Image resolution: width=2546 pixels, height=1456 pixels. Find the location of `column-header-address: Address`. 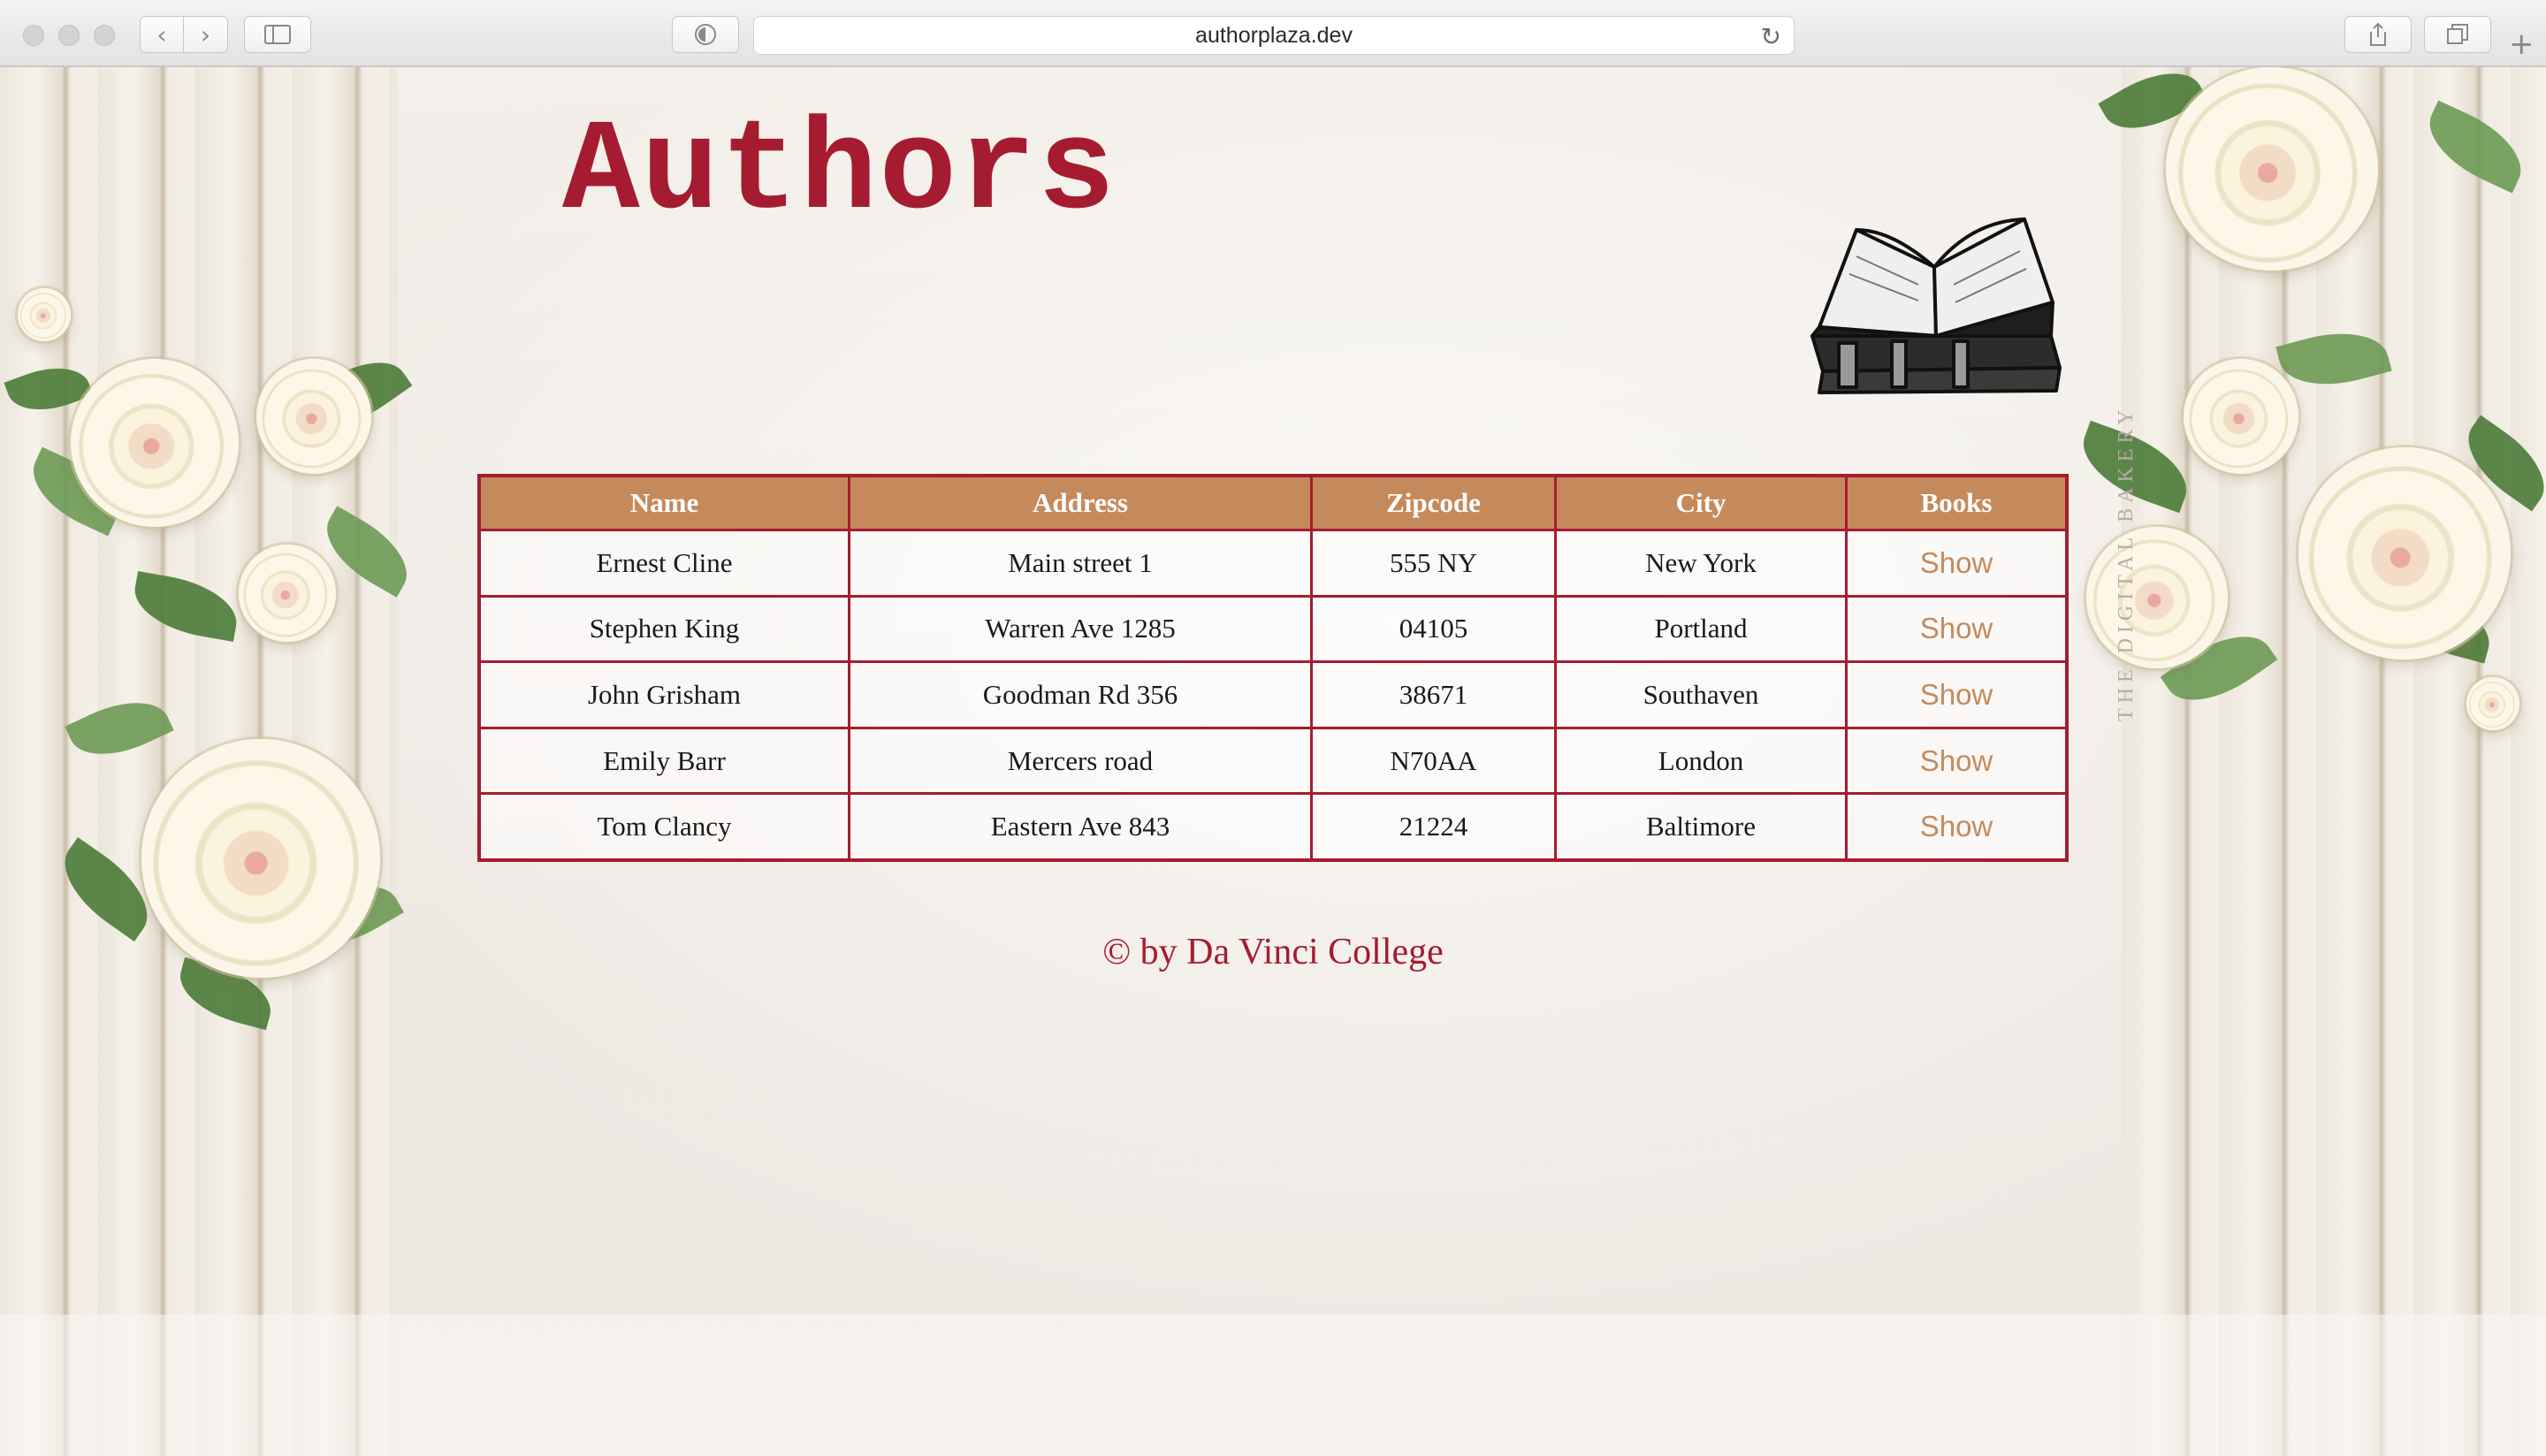

column-header-address: Address is located at coordinates (1080, 502).